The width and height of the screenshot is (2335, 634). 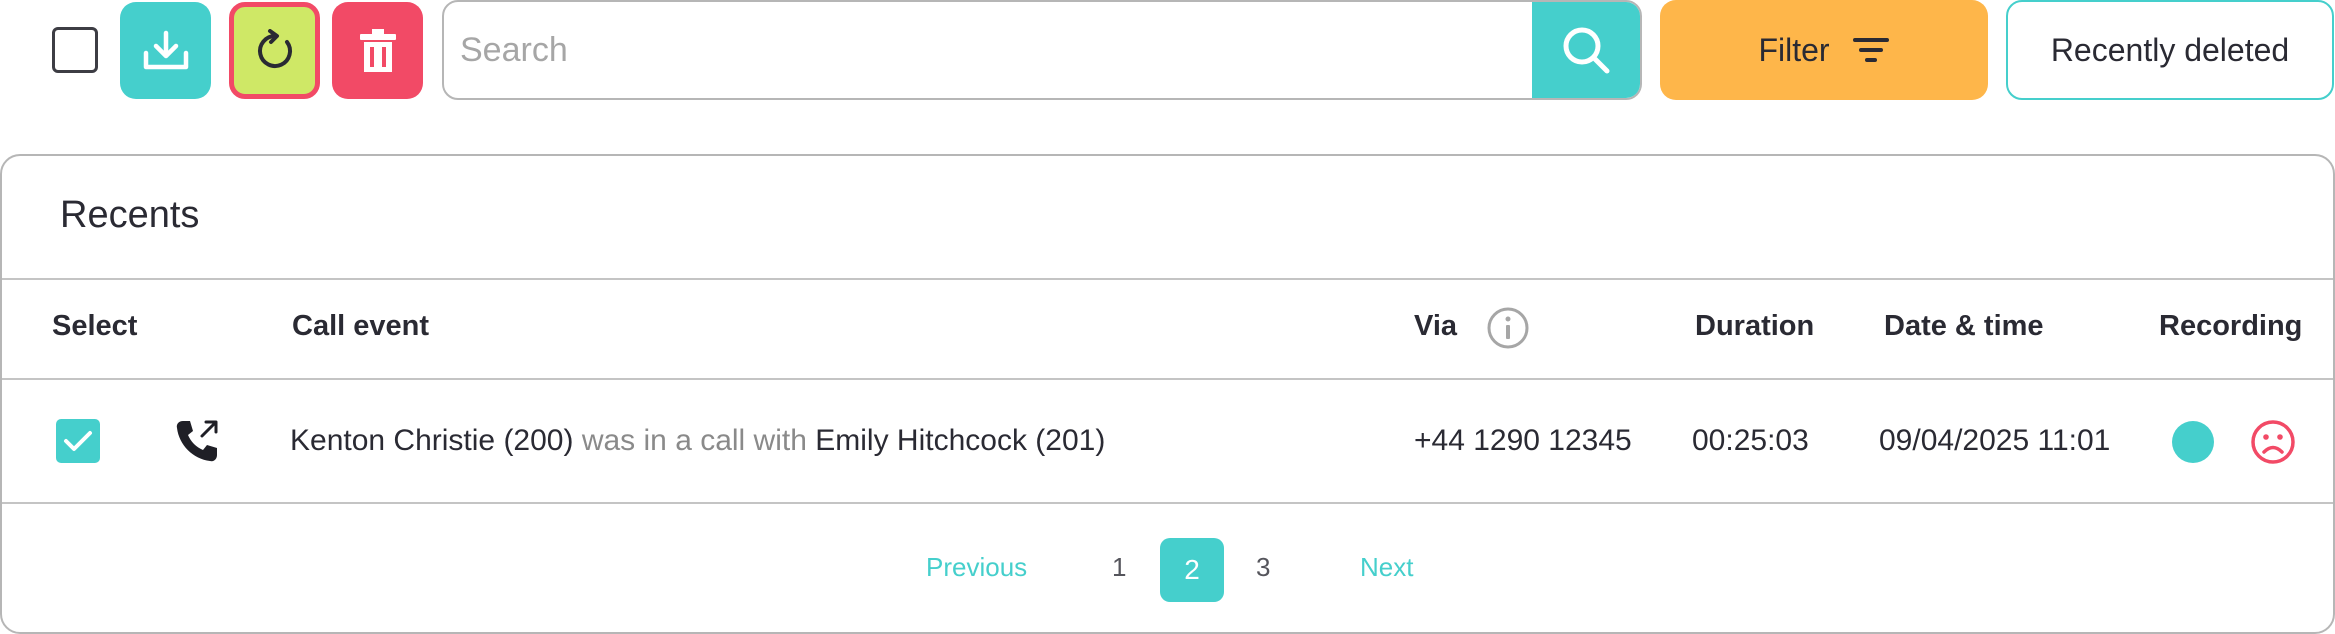 What do you see at coordinates (960, 440) in the screenshot?
I see `callee-name: Emily Hitchcock (201)` at bounding box center [960, 440].